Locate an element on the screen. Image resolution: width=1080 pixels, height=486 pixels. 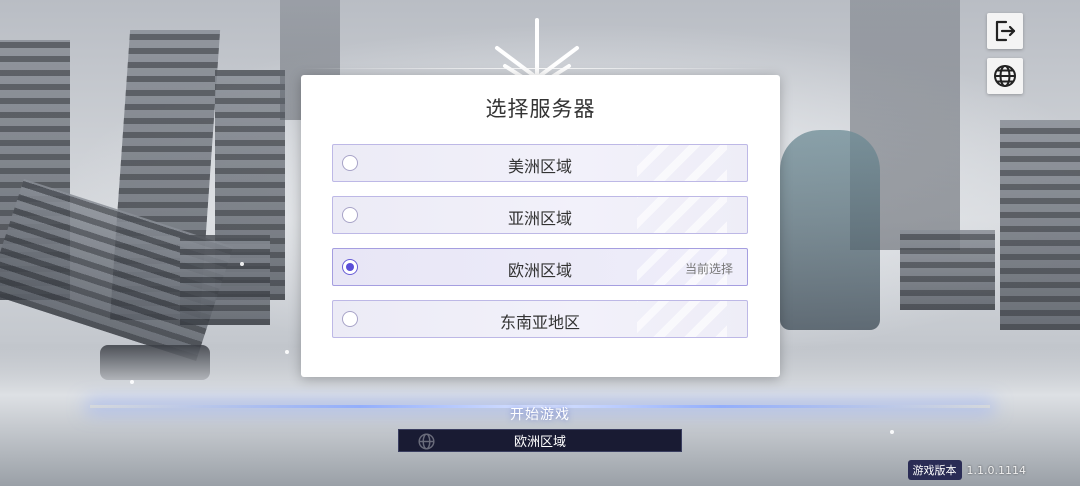
exit-icon is located at coordinates (1005, 31).